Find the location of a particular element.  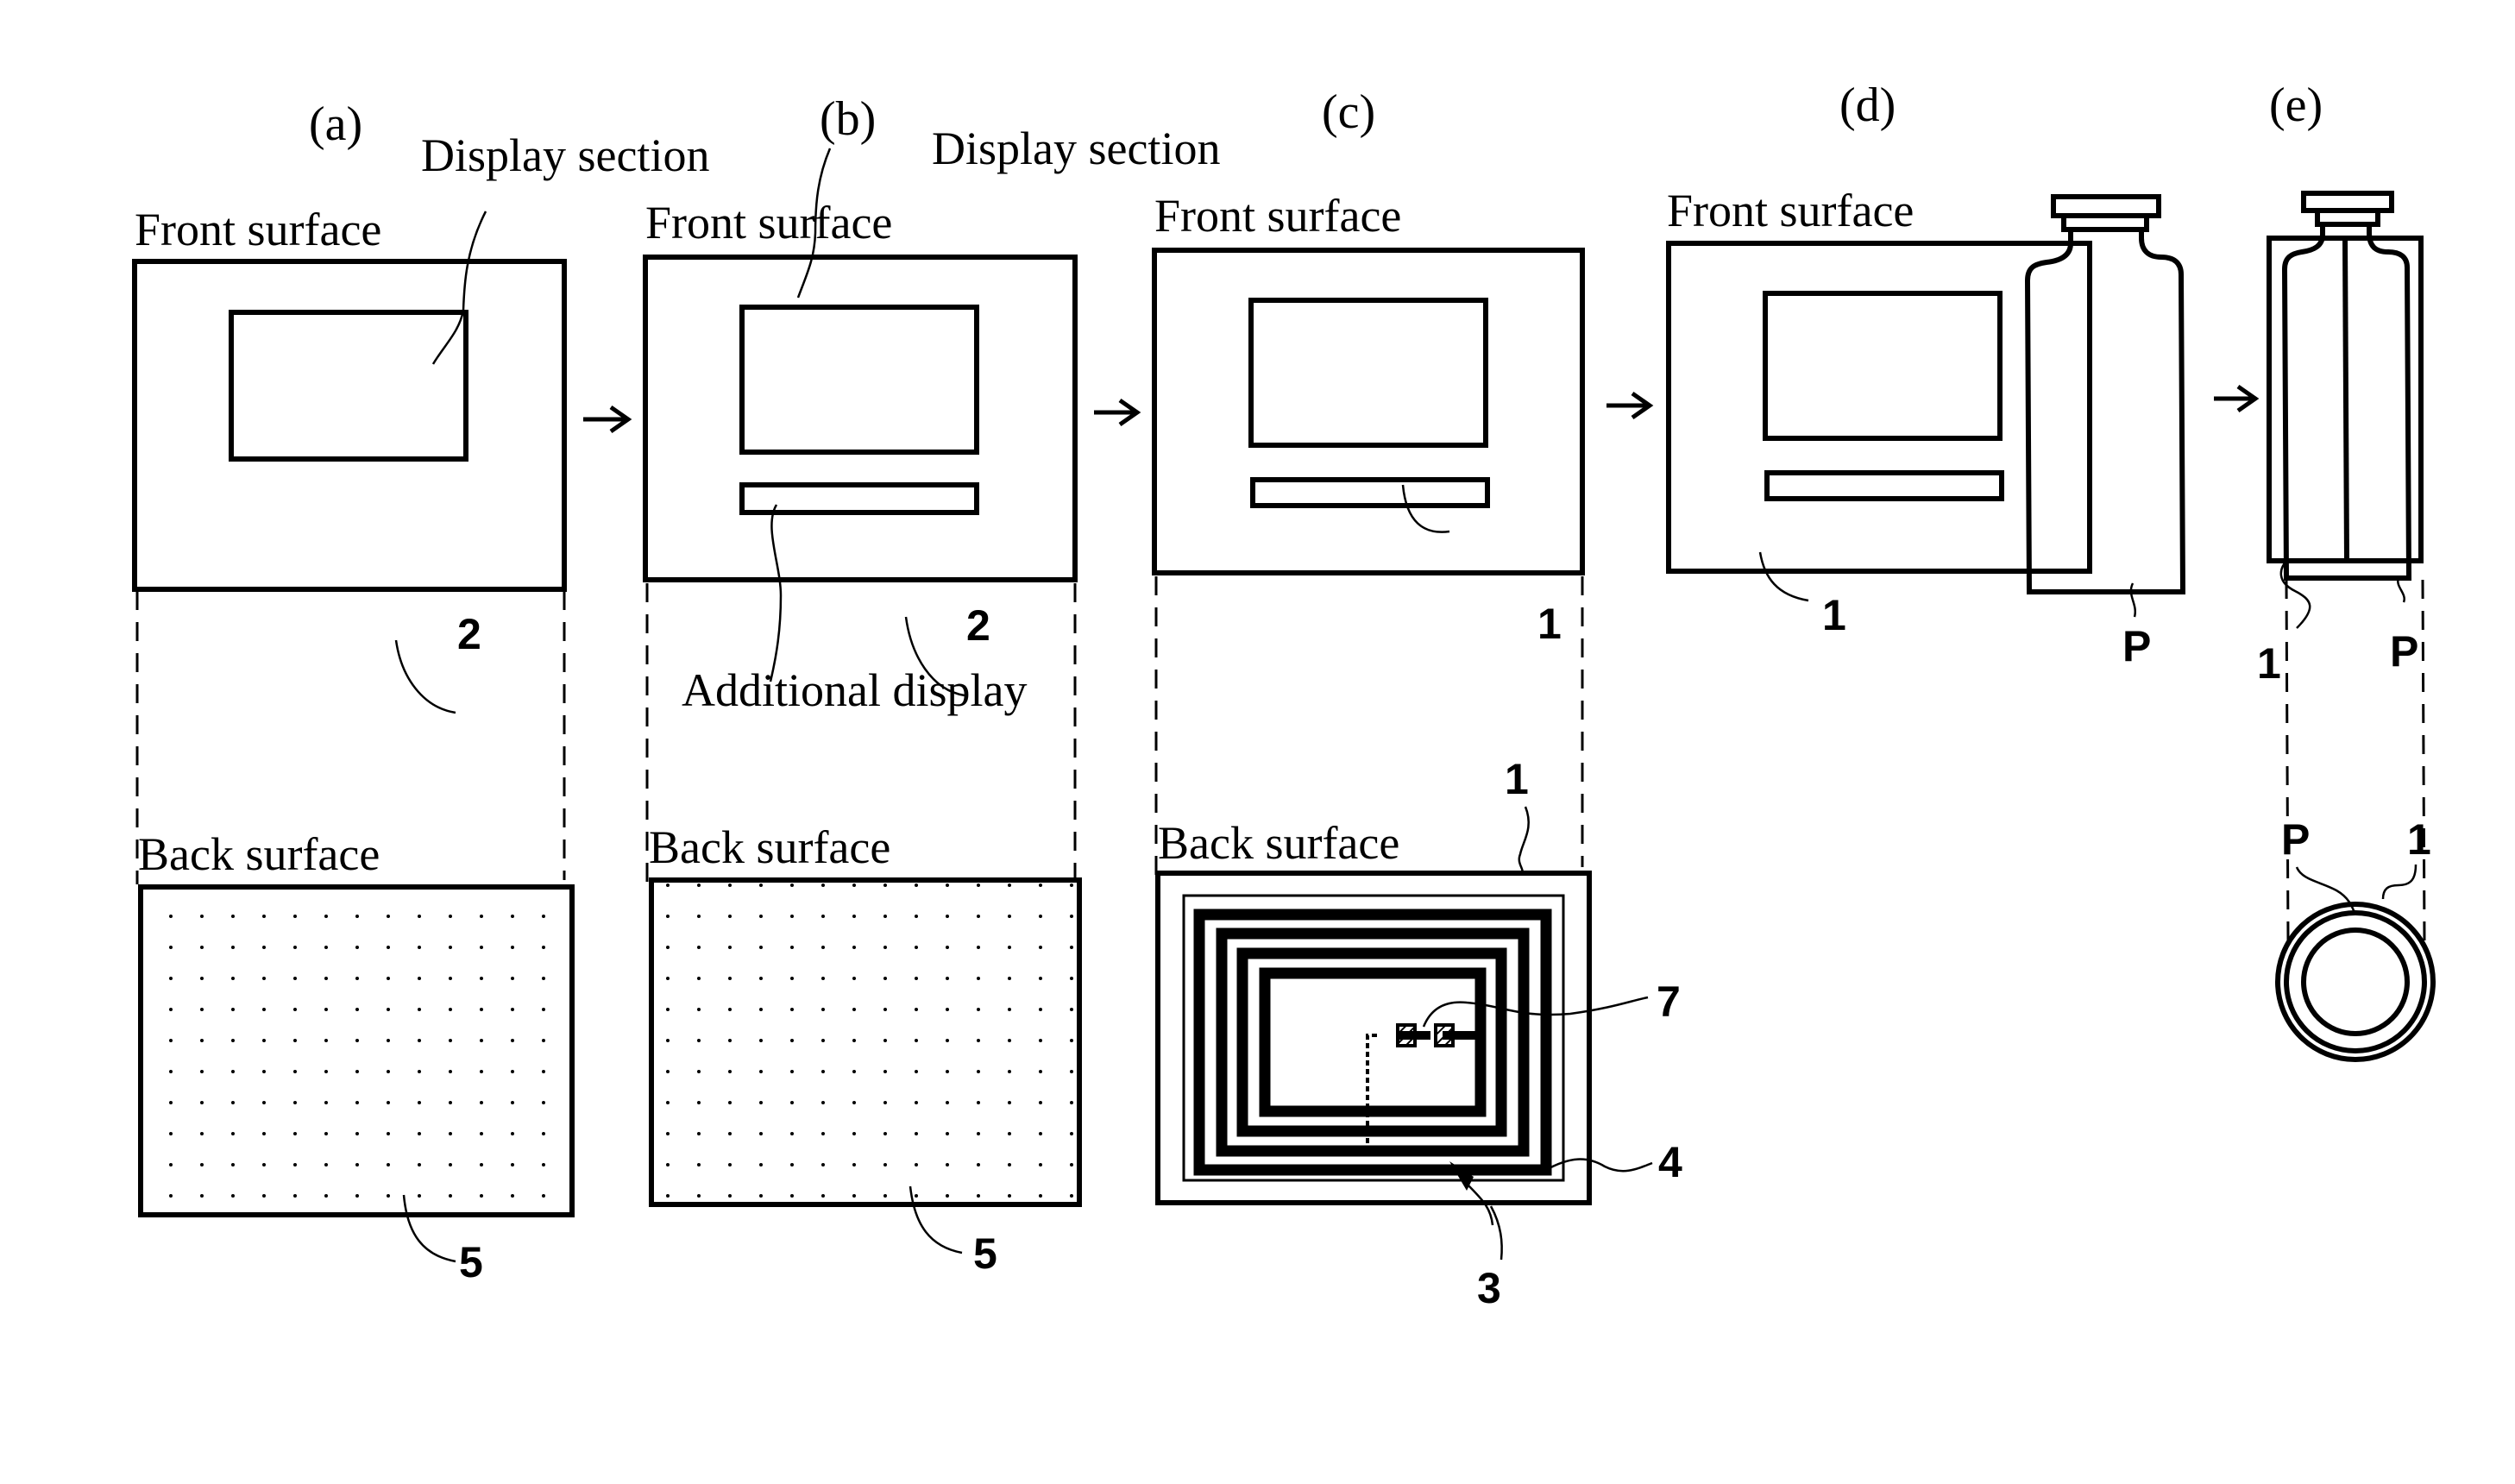

arrow-a-to-b-icon is located at coordinates (608, 419).